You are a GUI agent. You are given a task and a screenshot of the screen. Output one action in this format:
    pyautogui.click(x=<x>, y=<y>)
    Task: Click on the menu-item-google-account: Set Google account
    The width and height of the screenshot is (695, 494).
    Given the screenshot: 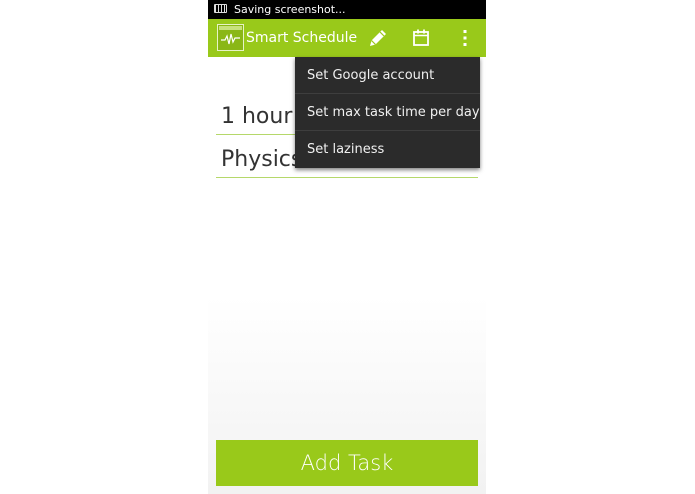 What is the action you would take?
    pyautogui.click(x=387, y=75)
    